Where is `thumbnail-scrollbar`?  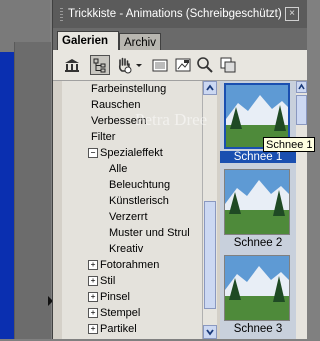 thumbnail-scrollbar is located at coordinates (301, 210).